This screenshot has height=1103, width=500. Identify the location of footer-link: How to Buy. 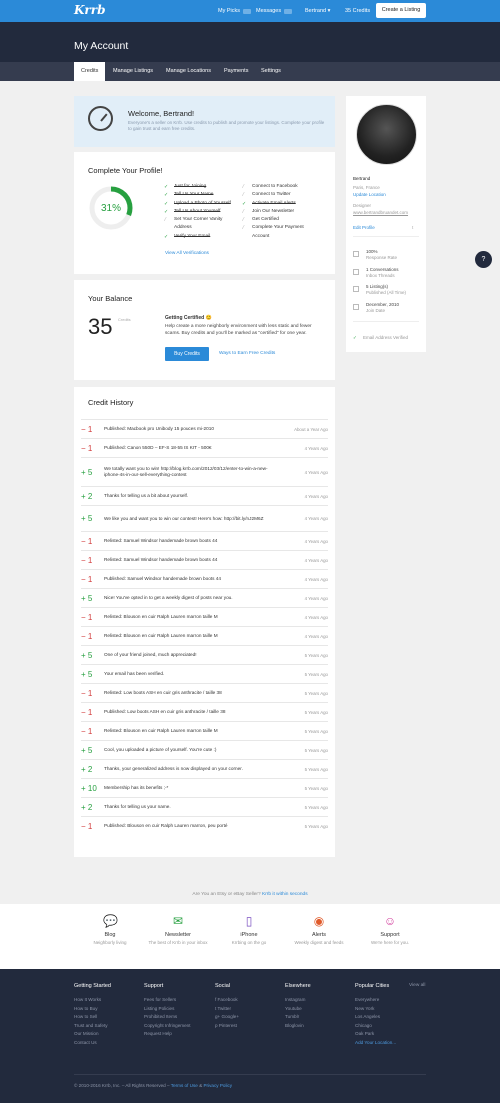
(92, 1009).